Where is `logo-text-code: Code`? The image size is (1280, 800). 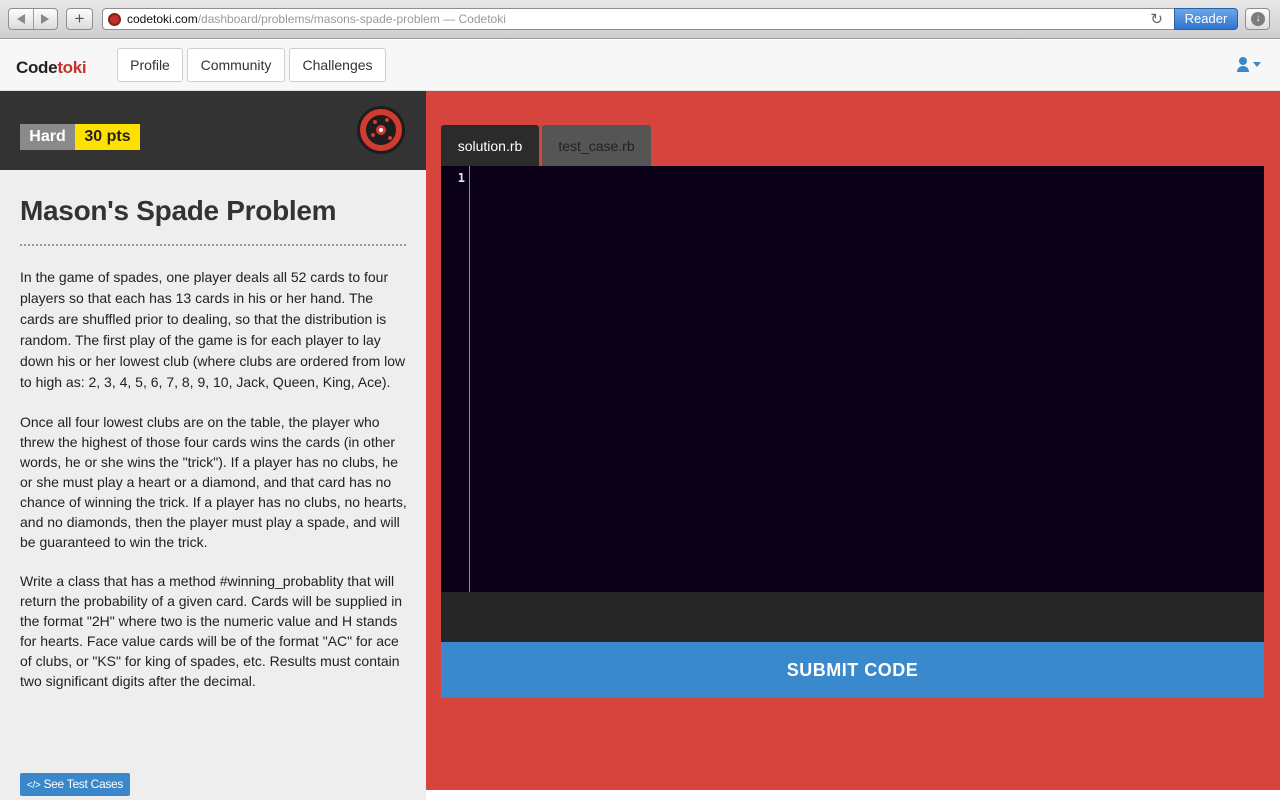
logo-text-code: Code is located at coordinates (37, 67).